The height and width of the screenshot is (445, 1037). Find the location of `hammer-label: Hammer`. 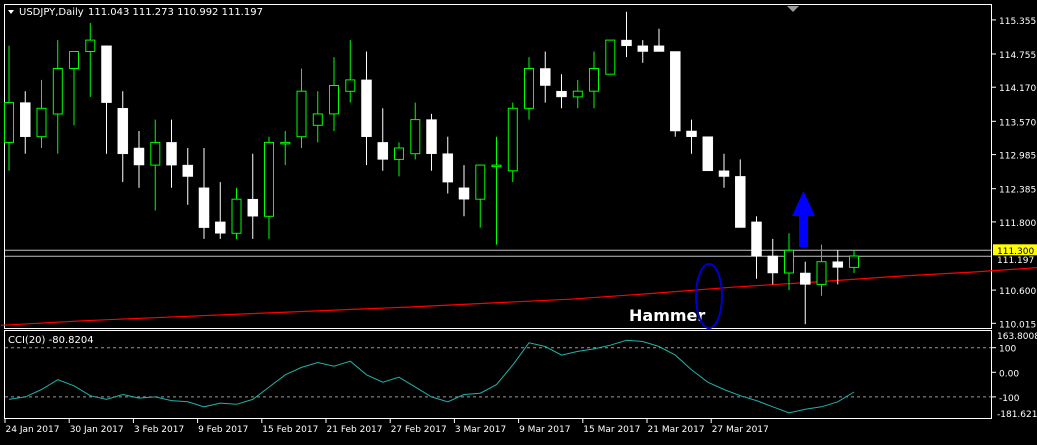

hammer-label: Hammer is located at coordinates (667, 315).